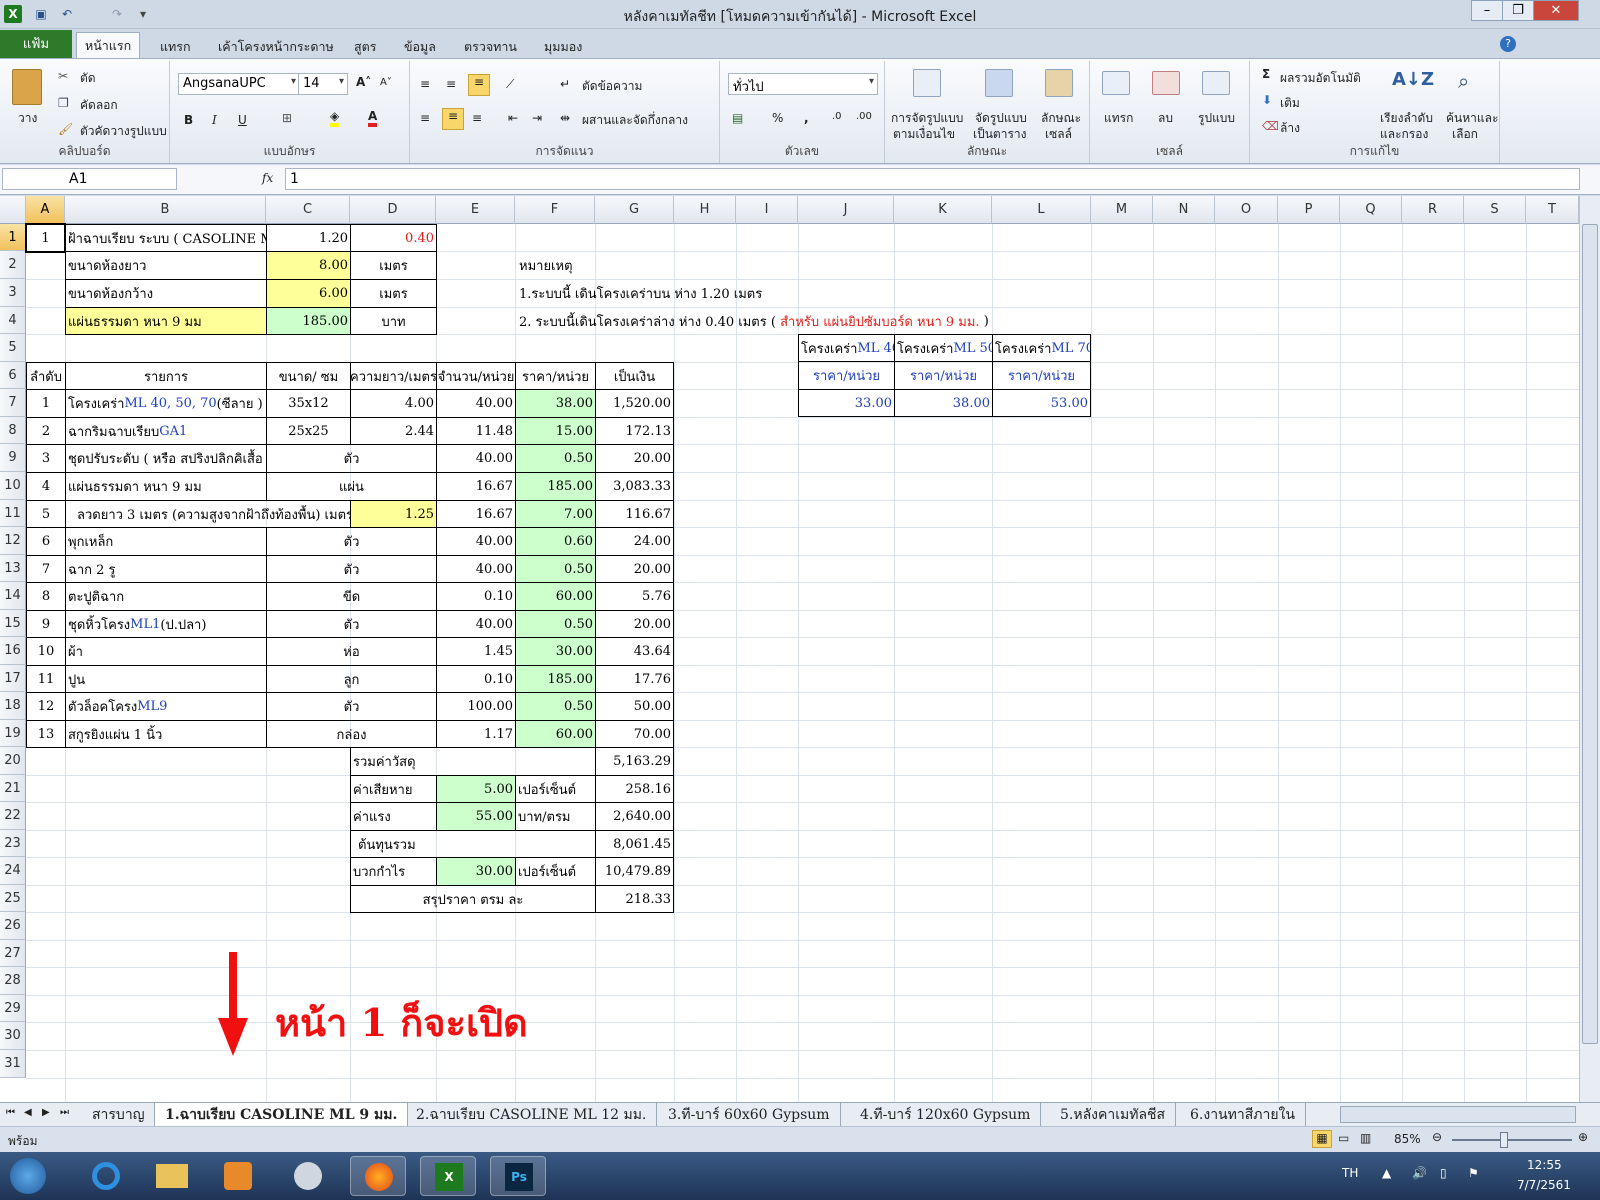 This screenshot has width=1600, height=1200. I want to click on clock-date: 7/7/2561, so click(1544, 1185).